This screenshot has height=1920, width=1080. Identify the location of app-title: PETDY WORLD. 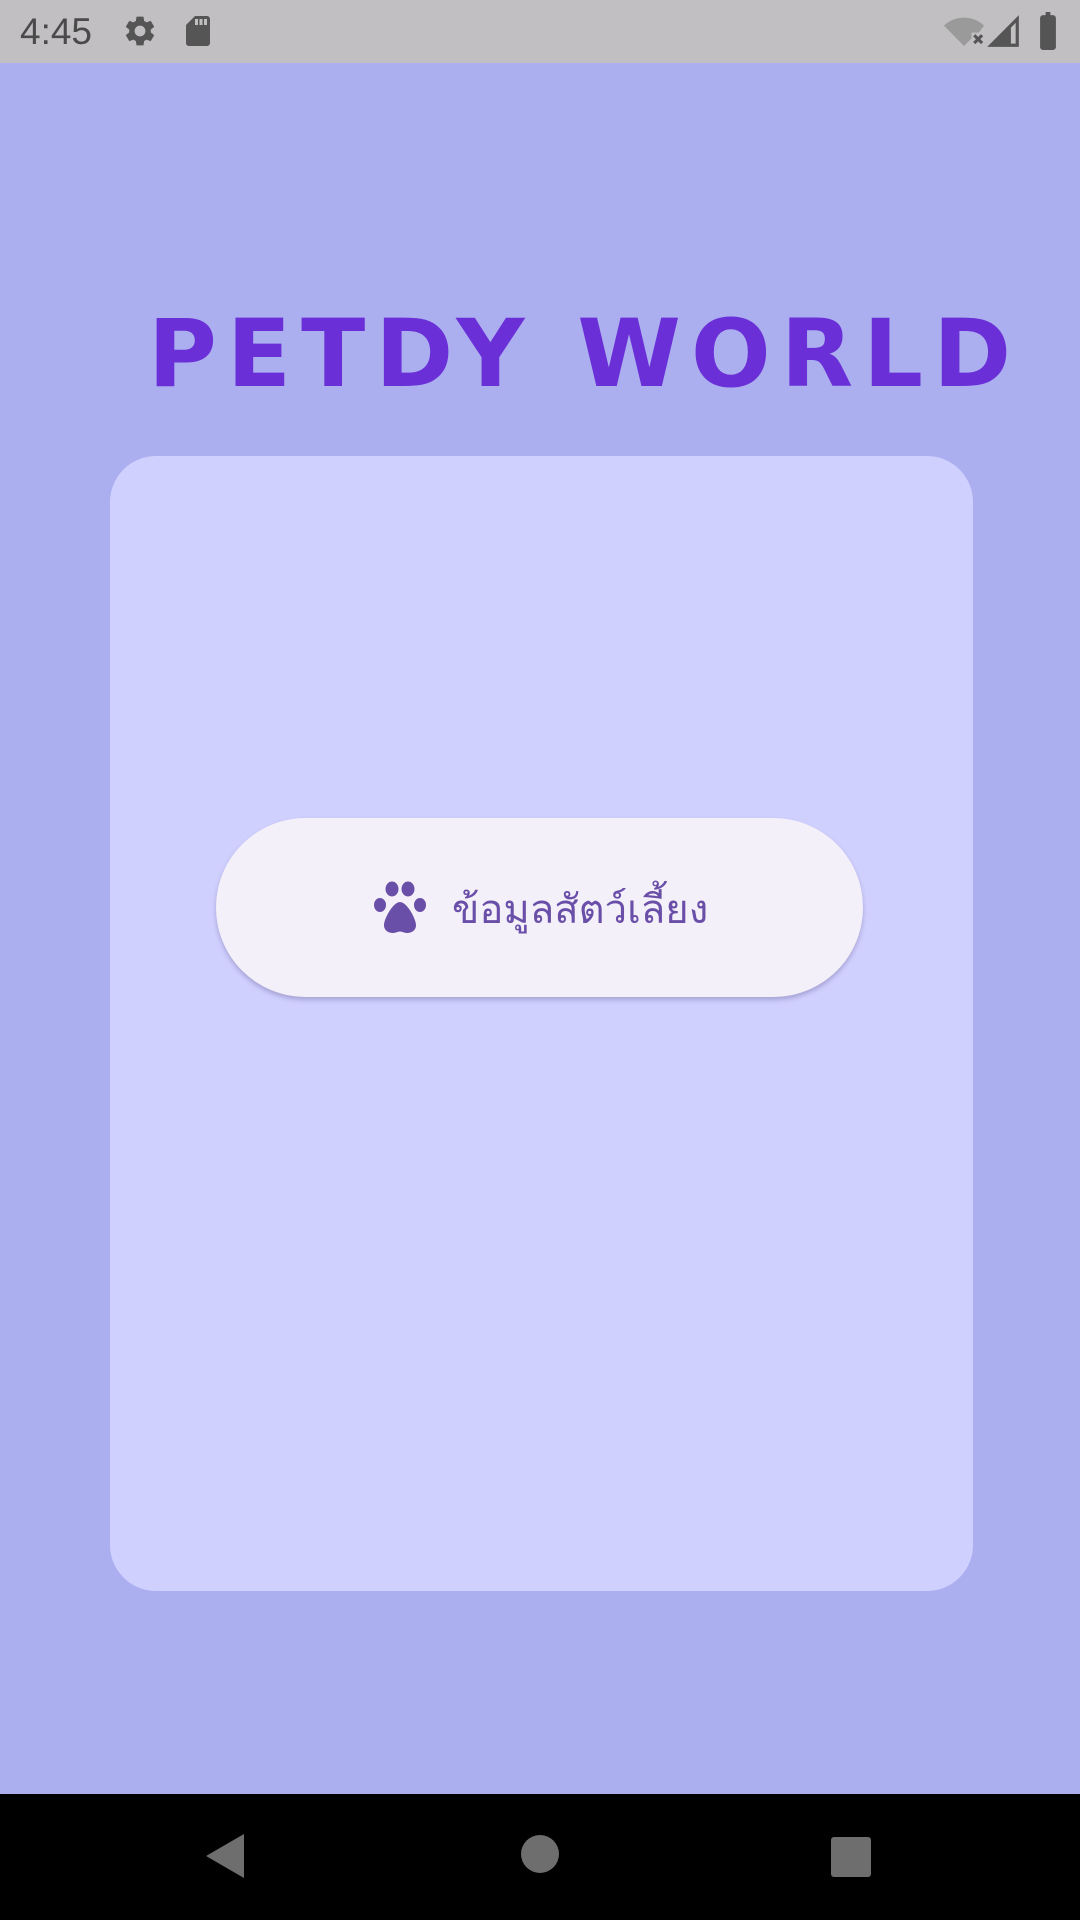
(585, 354).